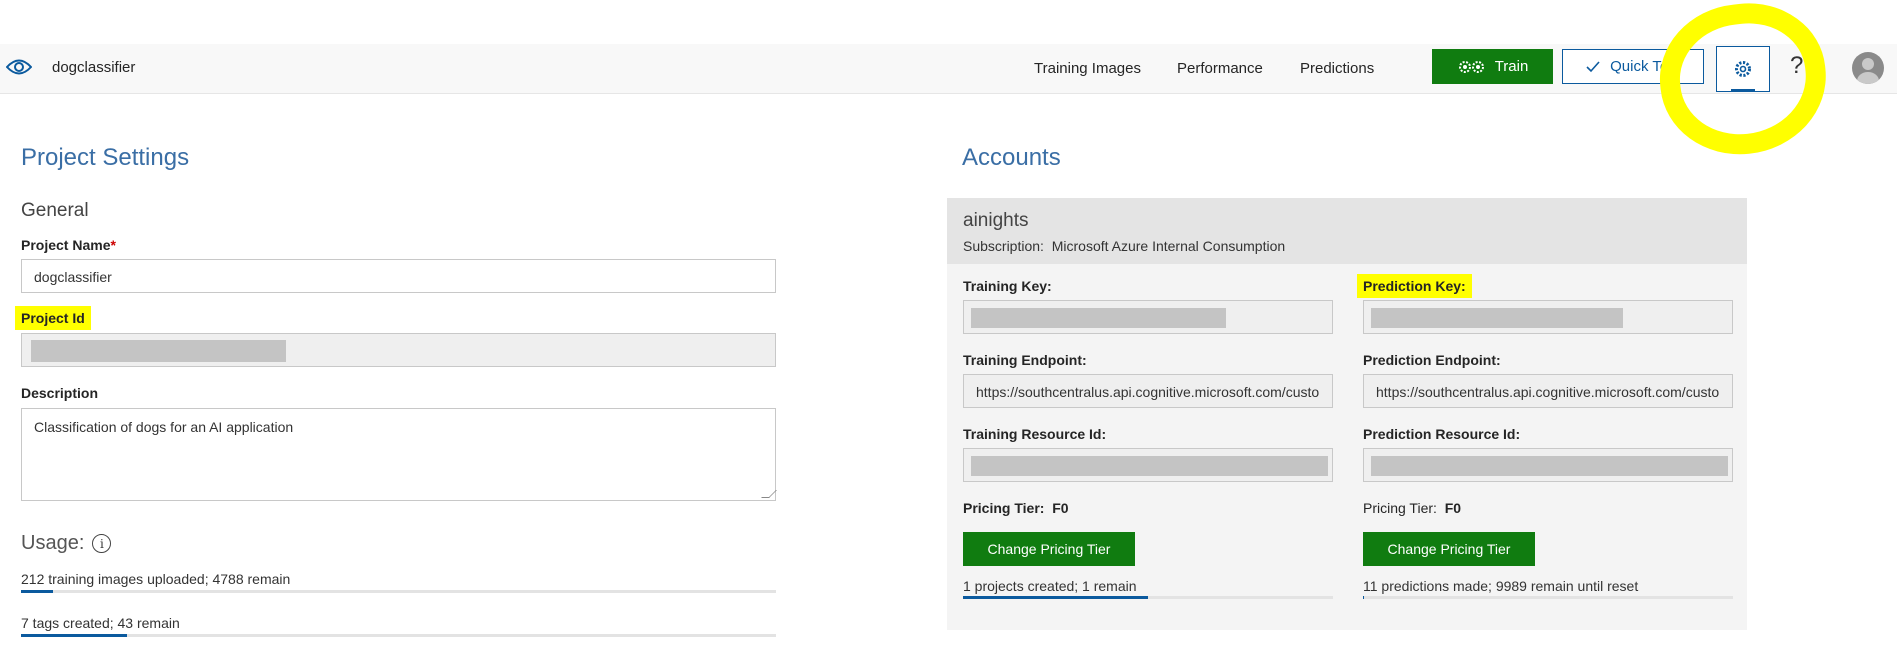  Describe the element at coordinates (1035, 434) in the screenshot. I see `training-resource-label: Training Resource Id:` at that location.